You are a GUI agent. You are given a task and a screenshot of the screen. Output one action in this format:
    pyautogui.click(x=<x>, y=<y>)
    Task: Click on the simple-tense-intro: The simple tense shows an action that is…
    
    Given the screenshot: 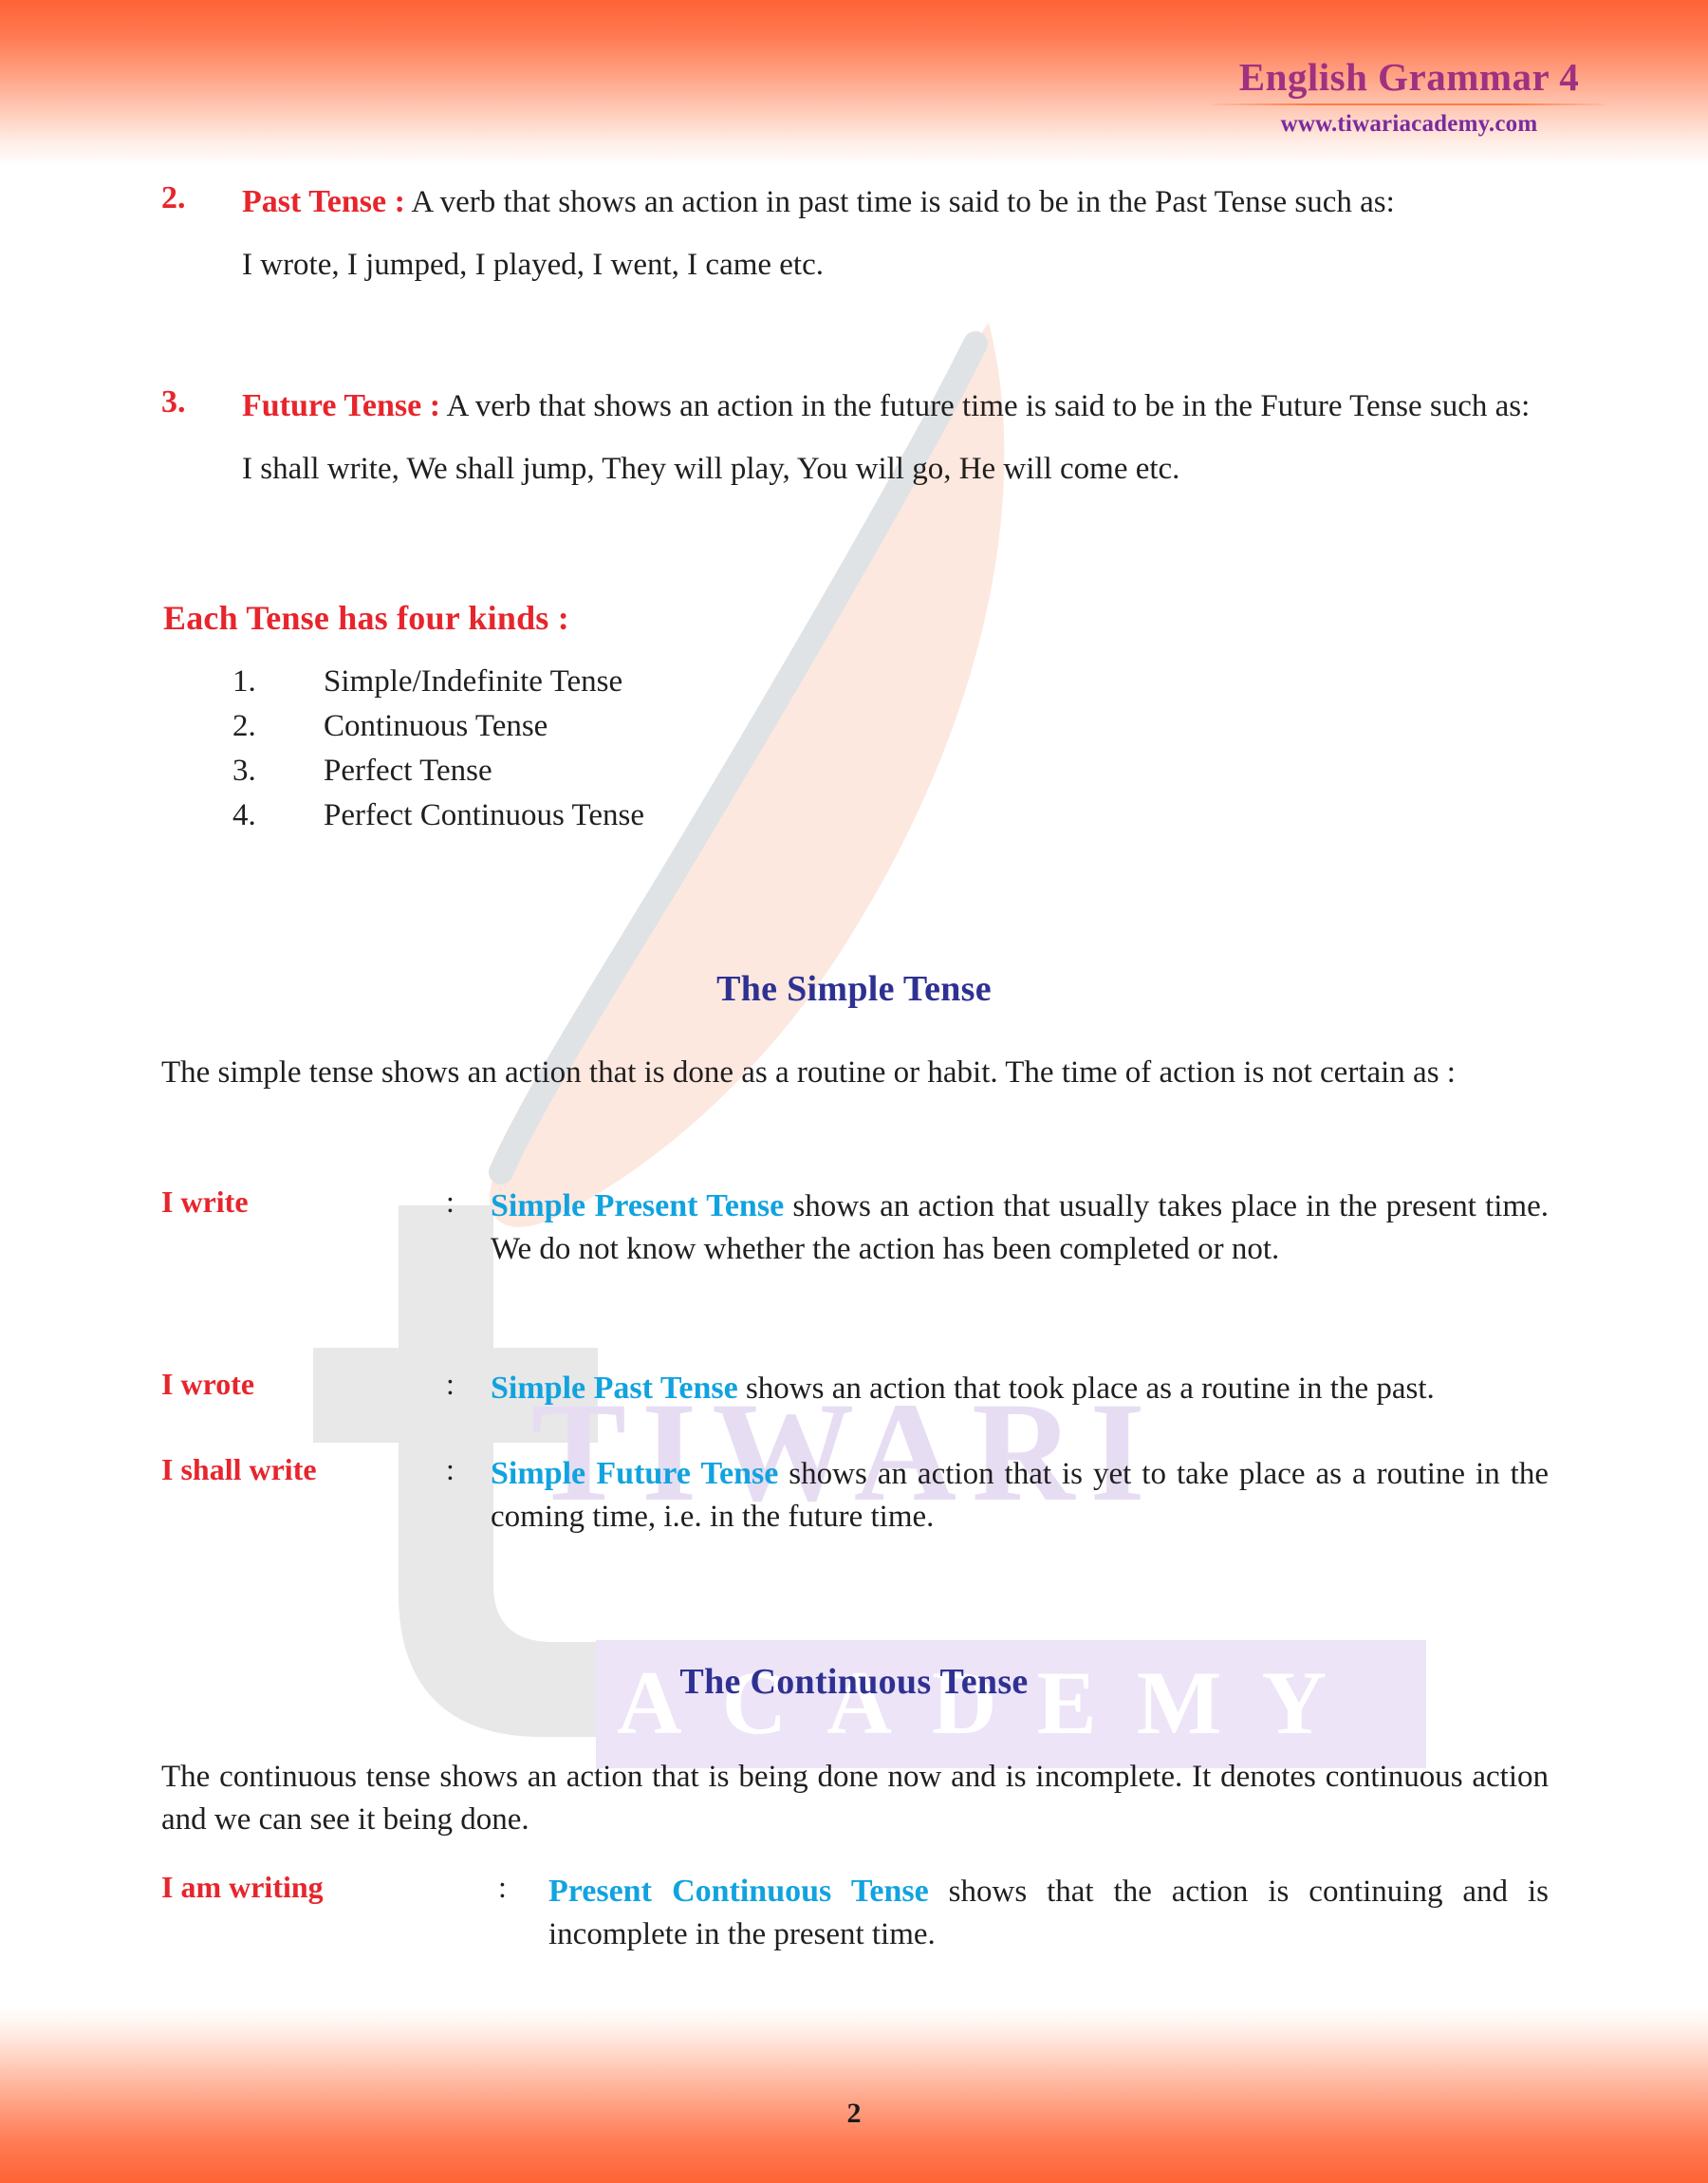 What is the action you would take?
    pyautogui.click(x=809, y=1072)
    